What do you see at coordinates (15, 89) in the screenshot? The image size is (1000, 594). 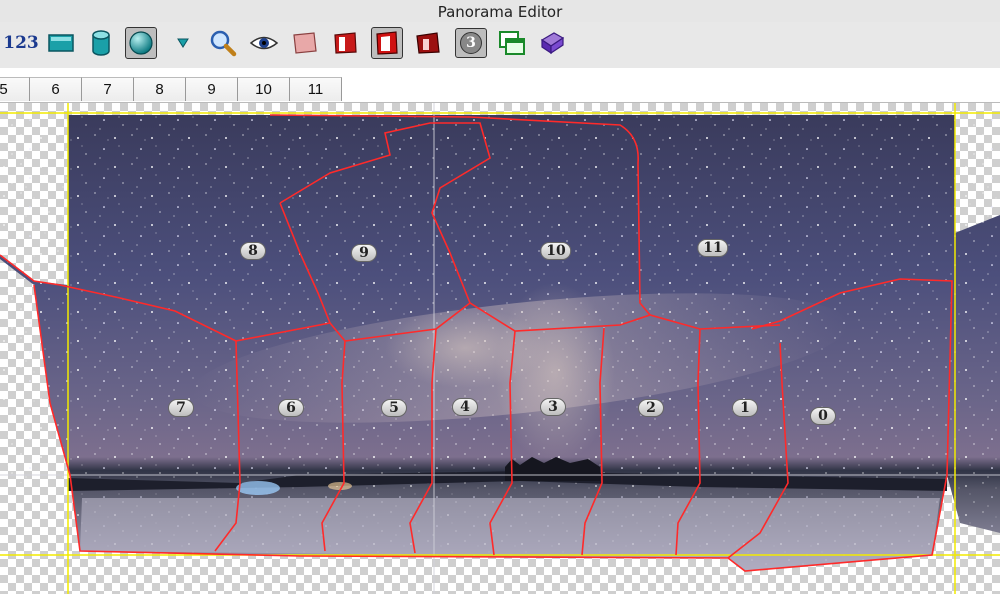 I see `tab-image-5: 5` at bounding box center [15, 89].